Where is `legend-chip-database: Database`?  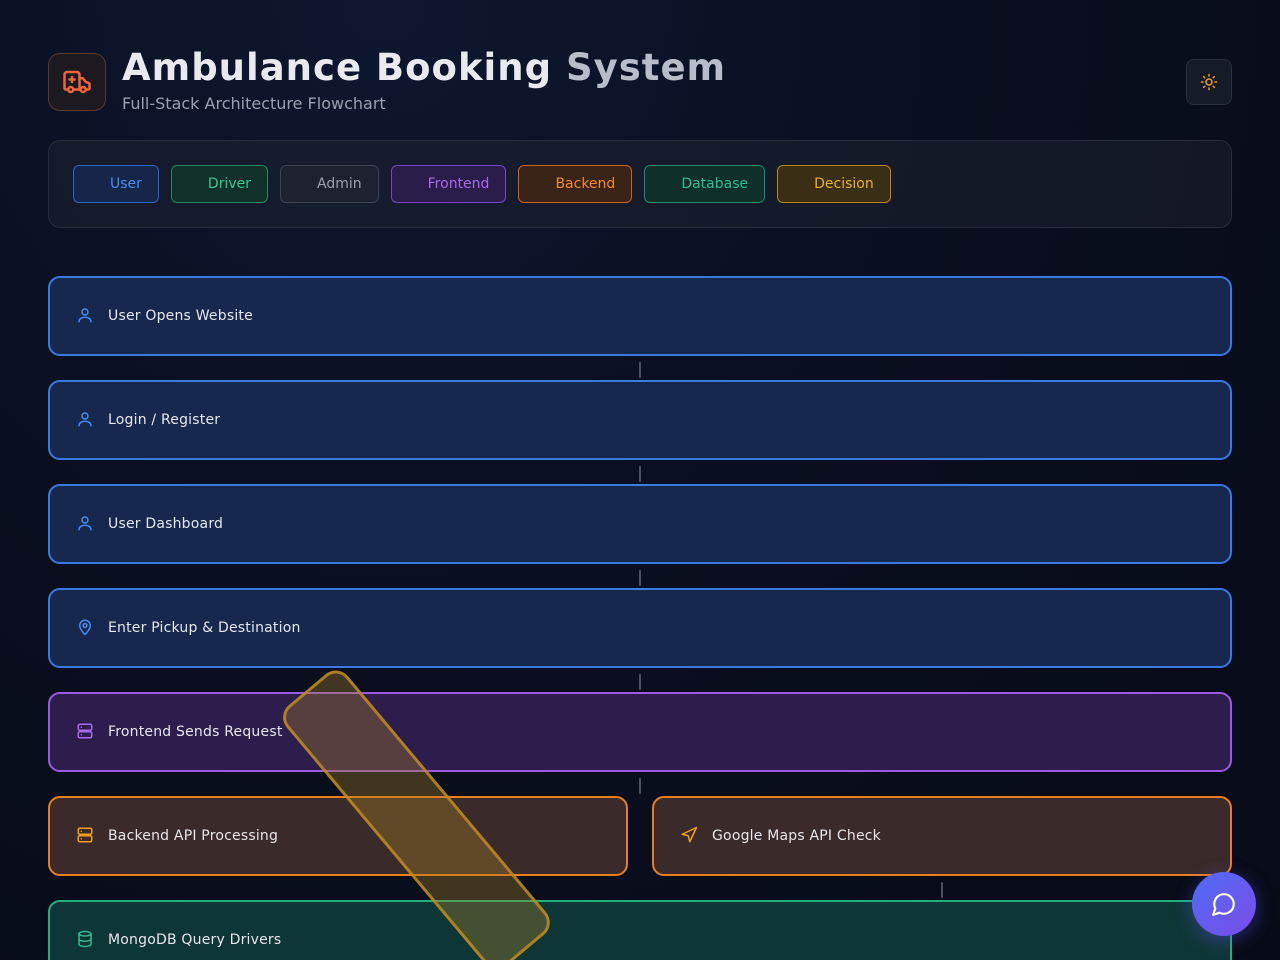 legend-chip-database: Database is located at coordinates (705, 184).